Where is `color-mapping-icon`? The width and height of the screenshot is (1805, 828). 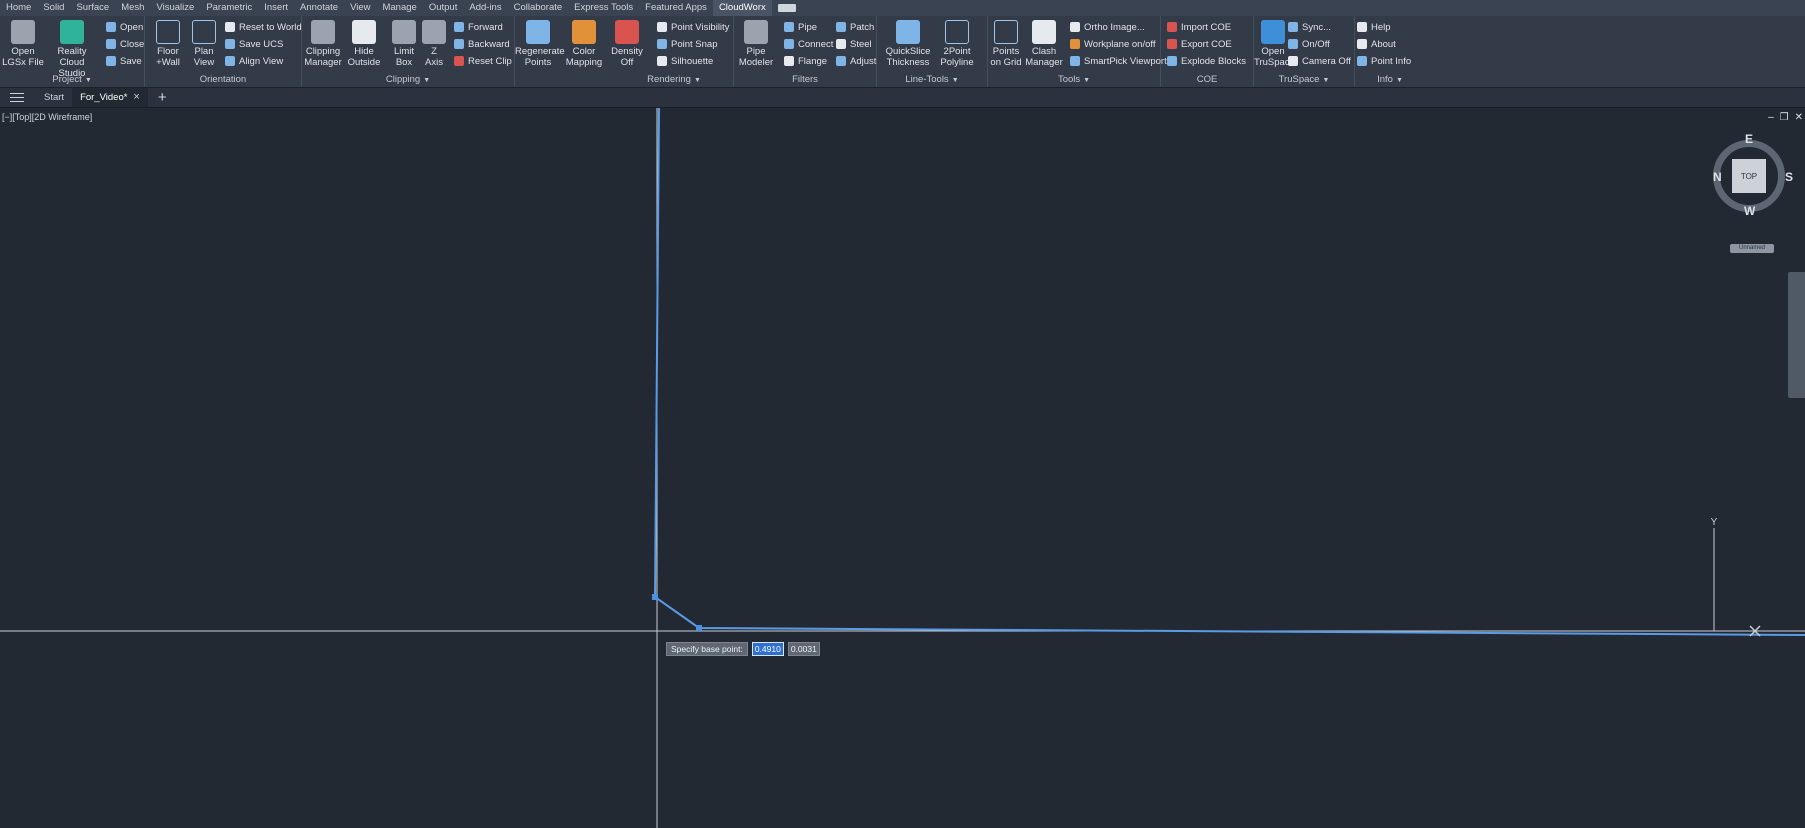
color-mapping-icon is located at coordinates (584, 32).